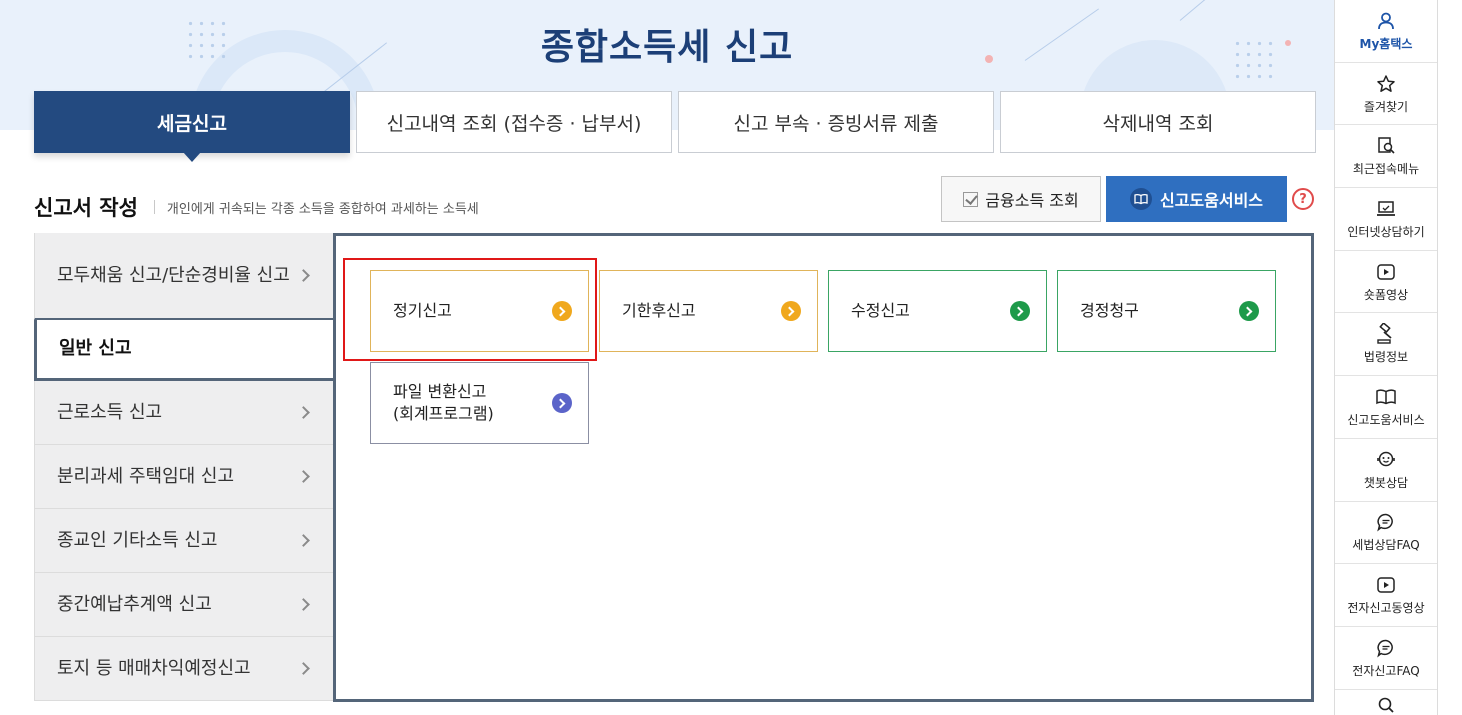 The height and width of the screenshot is (715, 1462). What do you see at coordinates (1386, 545) in the screenshot?
I see `quick-label: 세법상담FAQ` at bounding box center [1386, 545].